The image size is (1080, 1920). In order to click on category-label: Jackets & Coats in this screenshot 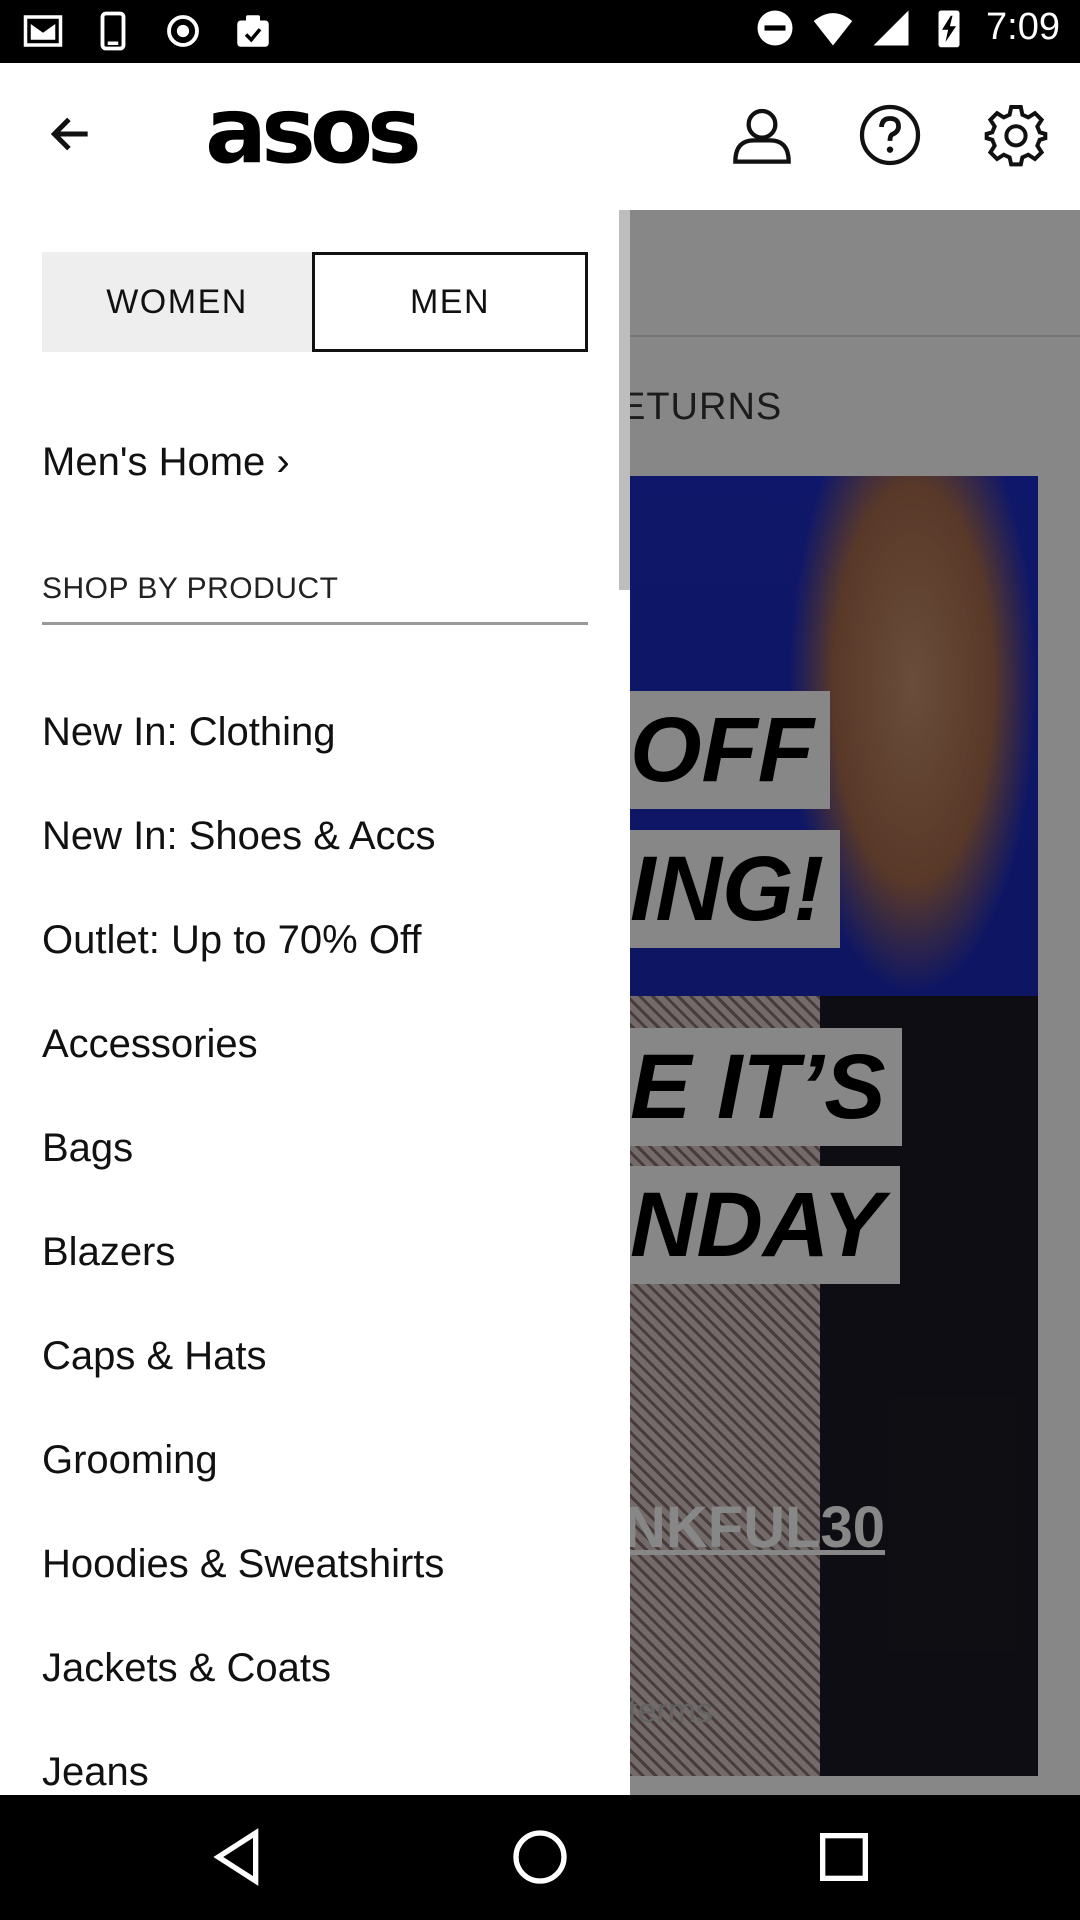, I will do `click(187, 1667)`.